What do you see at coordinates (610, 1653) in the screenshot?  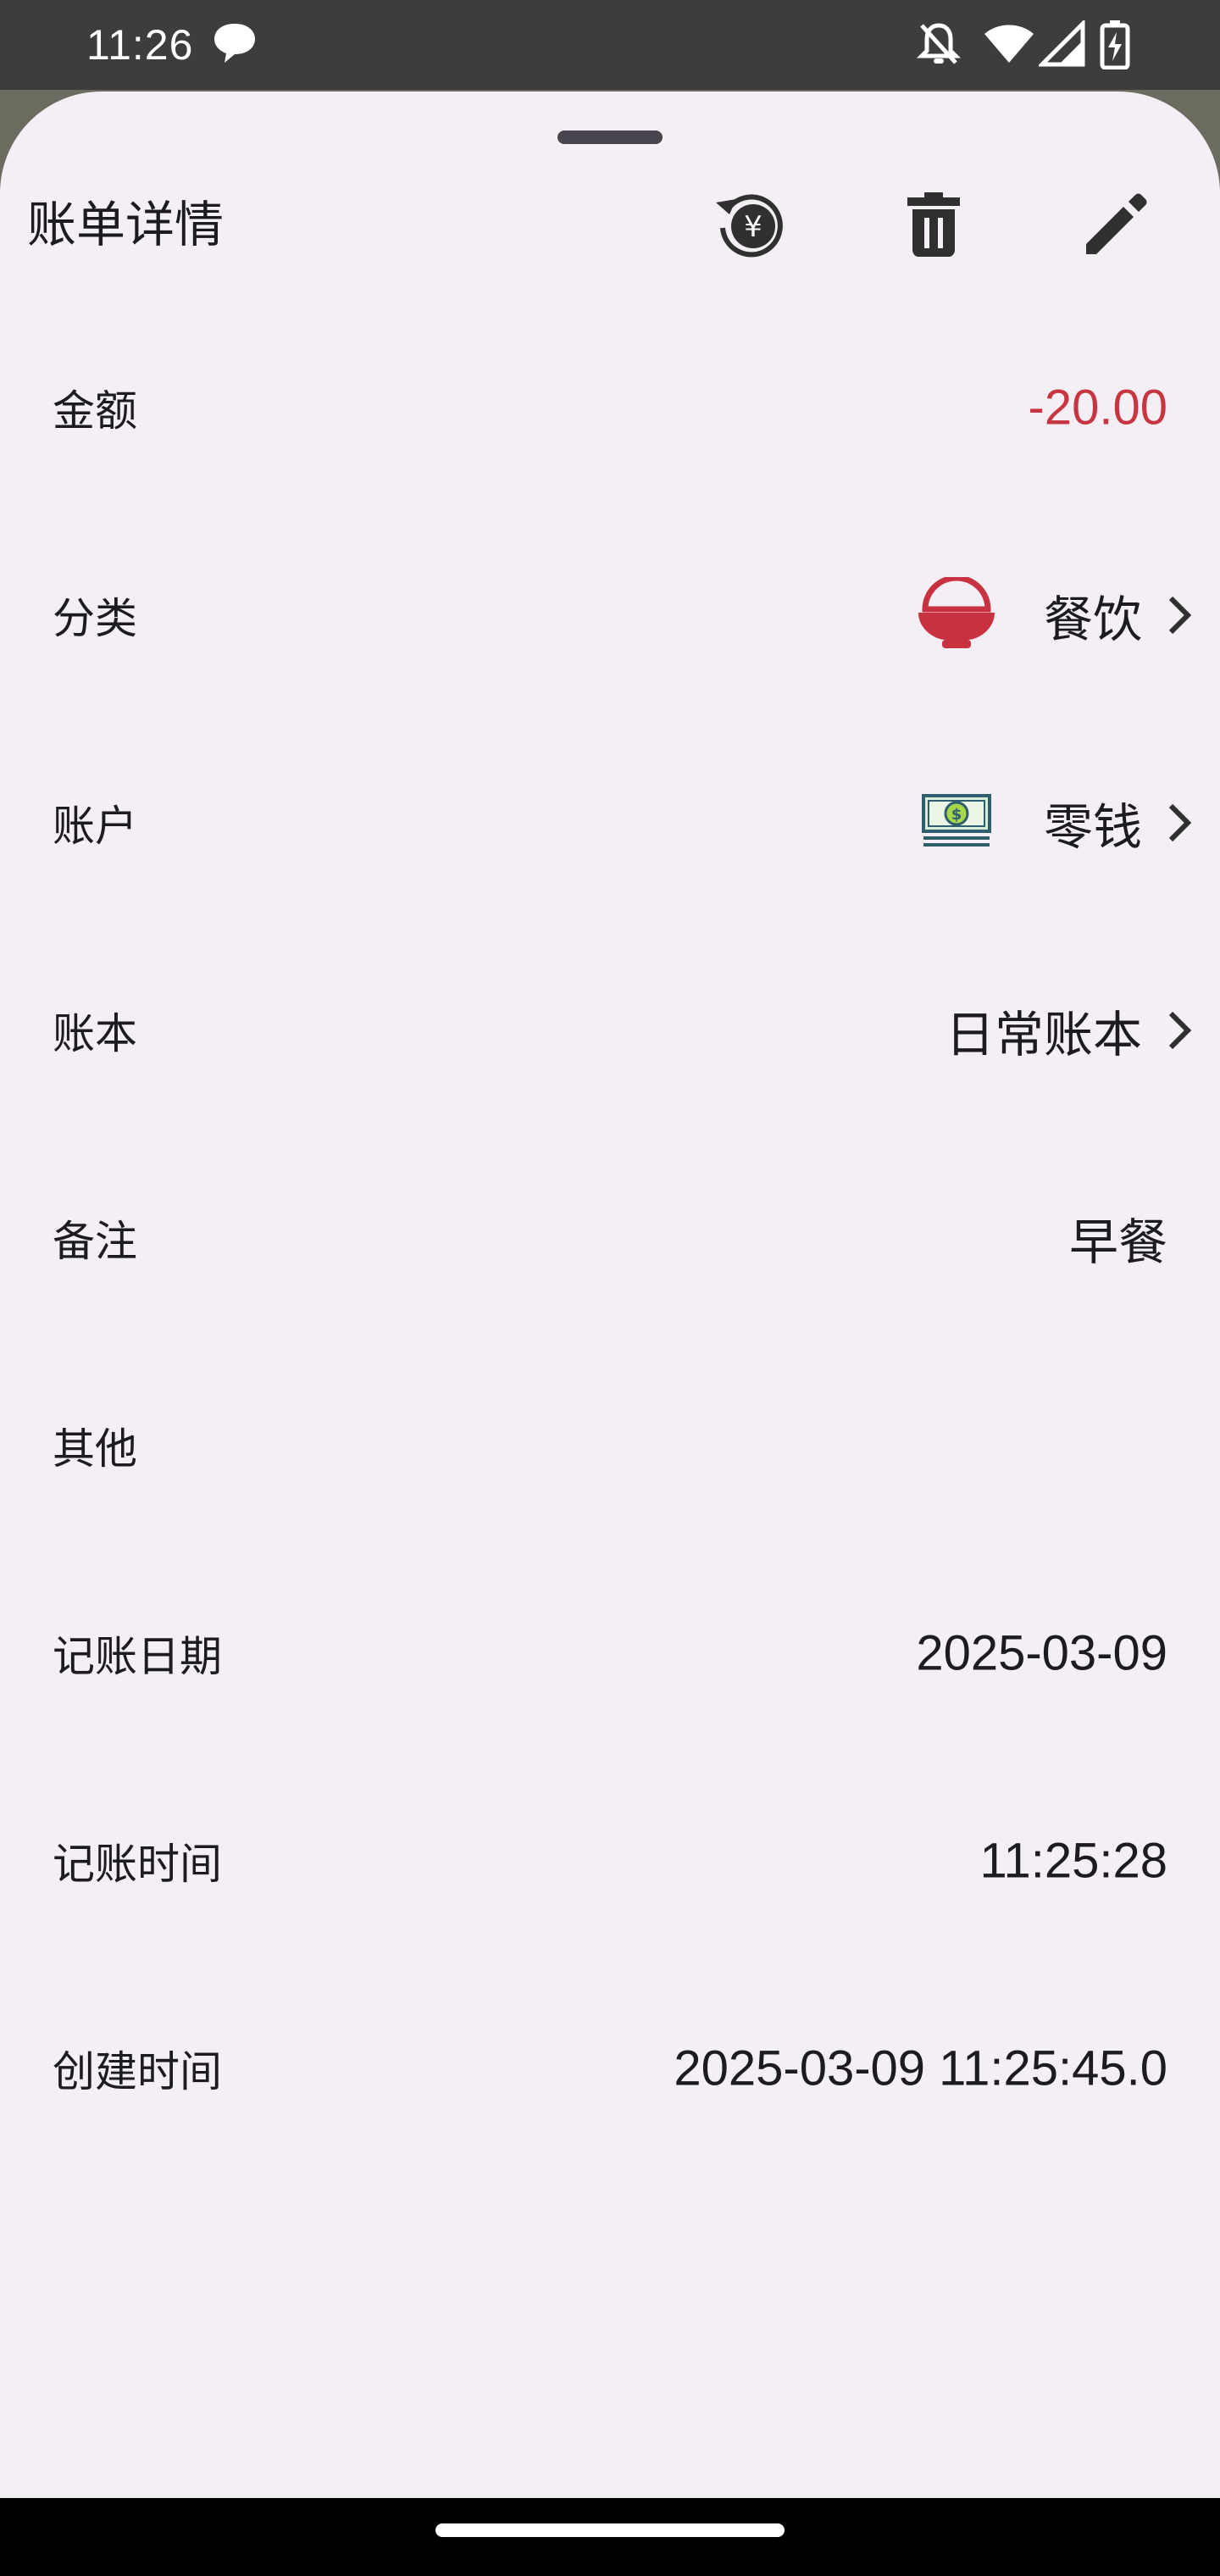 I see `record-date-row: 记账日期 2025-03-09` at bounding box center [610, 1653].